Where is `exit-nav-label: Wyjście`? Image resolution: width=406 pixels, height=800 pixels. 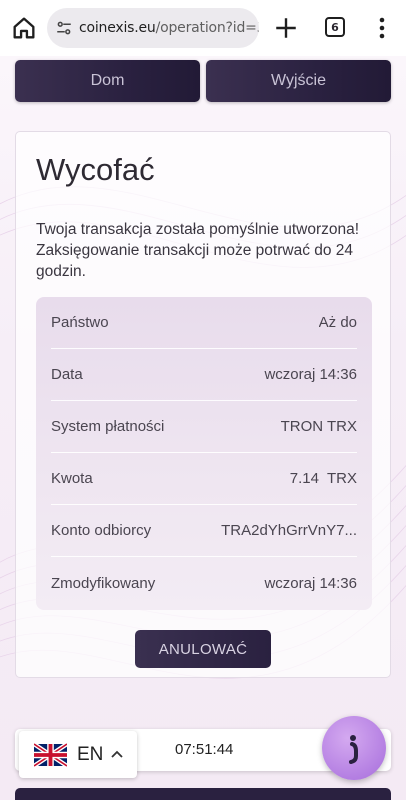
exit-nav-label: Wyjście is located at coordinates (298, 80).